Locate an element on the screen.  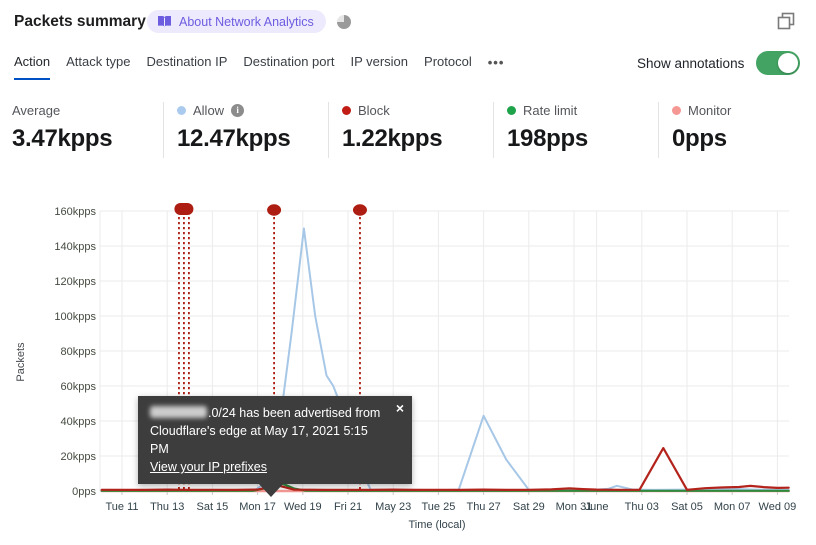
y-tick-label: 120kpps is located at coordinates (75, 282).